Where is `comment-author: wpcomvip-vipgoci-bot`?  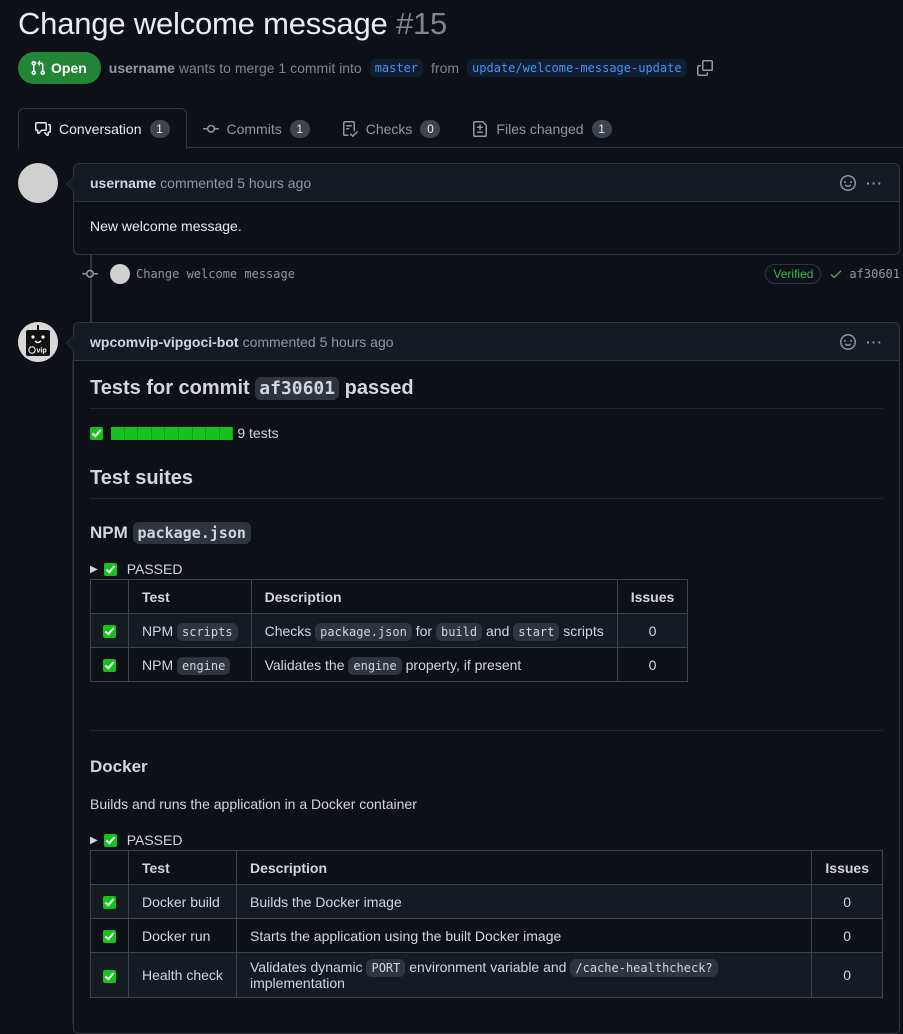
comment-author: wpcomvip-vipgoci-bot is located at coordinates (164, 342).